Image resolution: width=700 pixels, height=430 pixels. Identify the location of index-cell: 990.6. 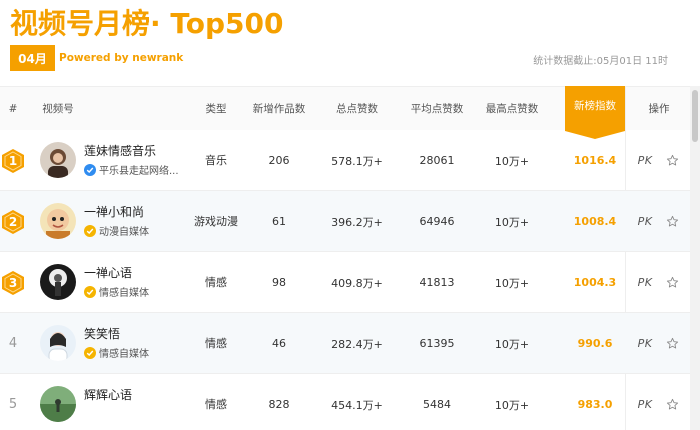
(595, 343).